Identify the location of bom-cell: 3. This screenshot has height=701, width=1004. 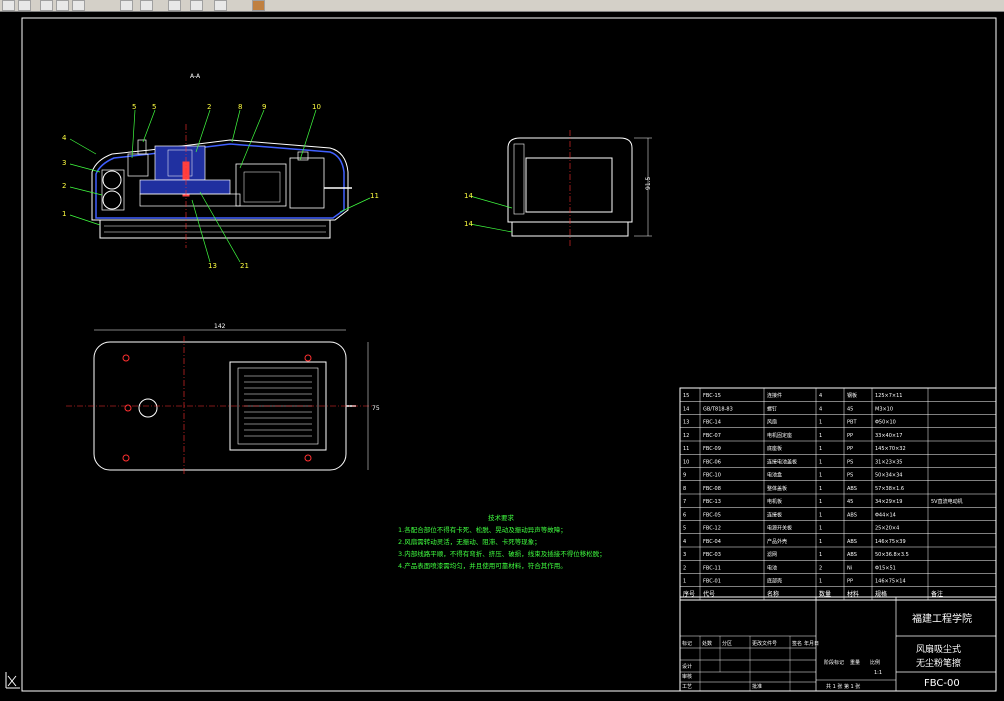
(684, 555).